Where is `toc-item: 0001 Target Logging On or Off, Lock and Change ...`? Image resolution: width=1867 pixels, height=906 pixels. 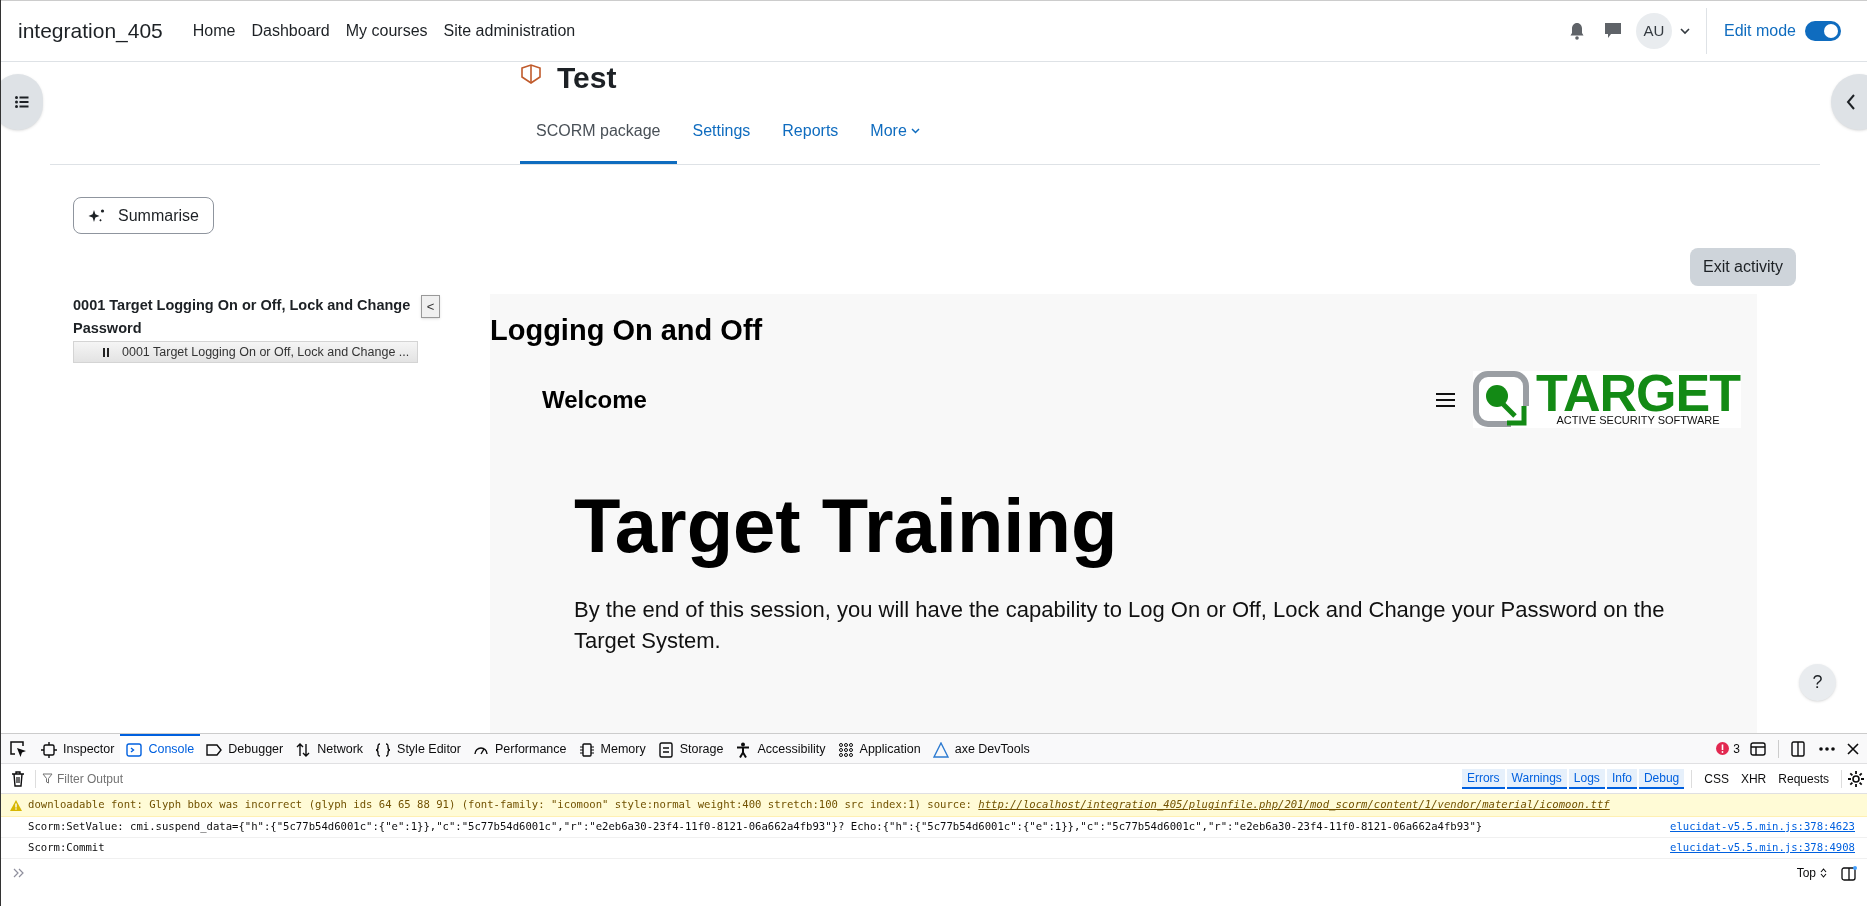
toc-item: 0001 Target Logging On or Off, Lock and Change ... is located at coordinates (246, 352).